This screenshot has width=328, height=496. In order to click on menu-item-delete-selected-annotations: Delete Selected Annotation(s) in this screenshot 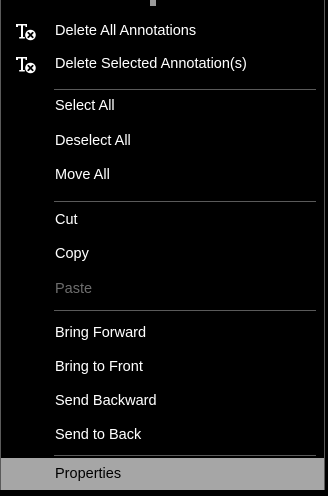, I will do `click(162, 64)`.